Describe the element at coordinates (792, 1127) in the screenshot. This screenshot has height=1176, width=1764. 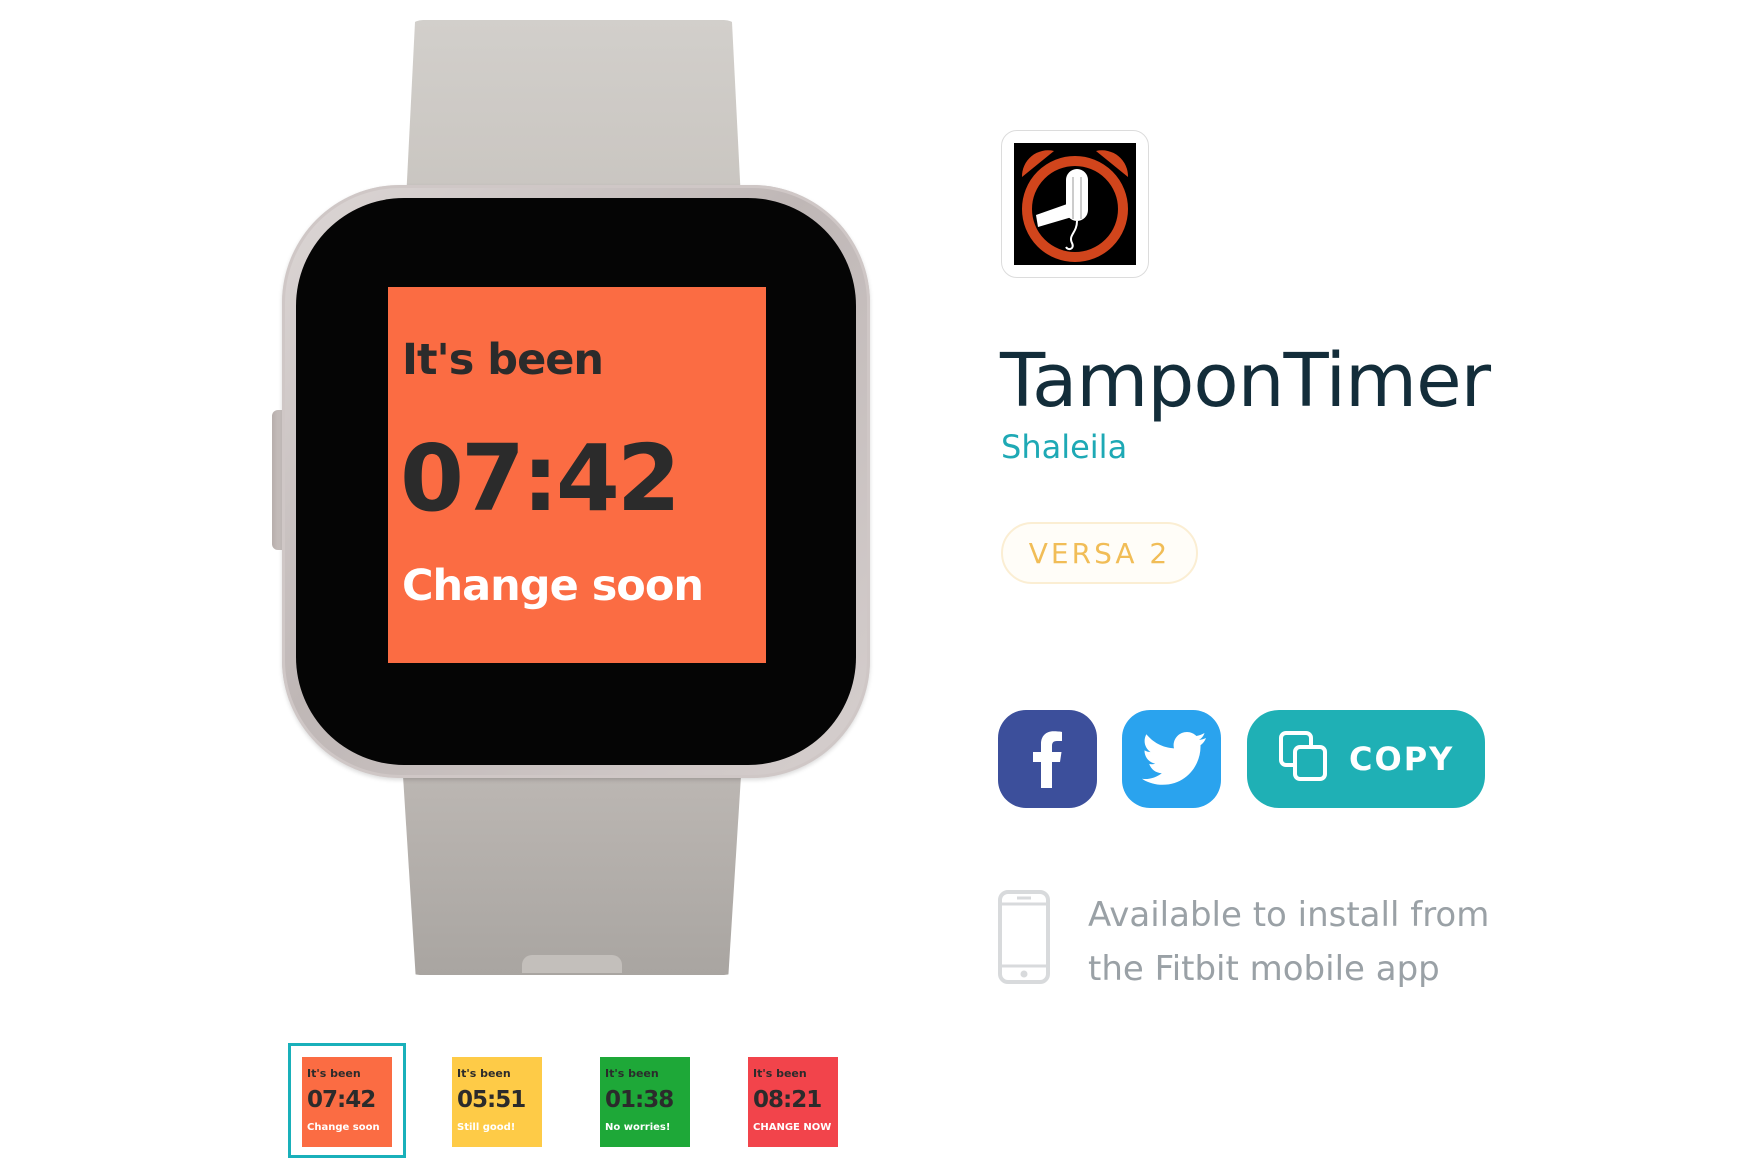
I see `thumbnail-message: CHANGE NOW` at that location.